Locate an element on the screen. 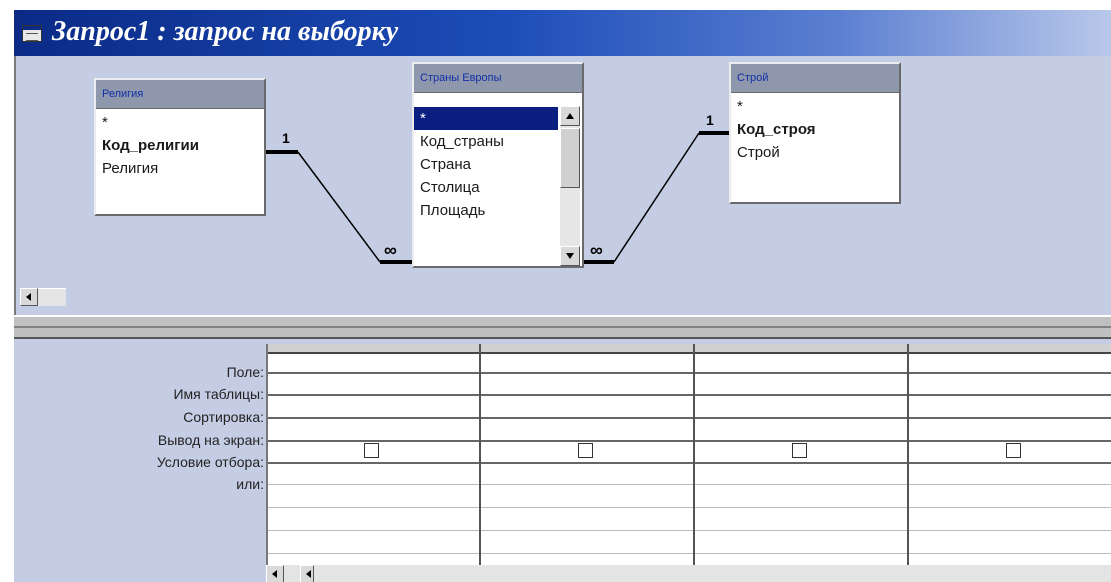 The width and height of the screenshot is (1111, 582). row-label-sort: Сортировка: is located at coordinates (223, 417).